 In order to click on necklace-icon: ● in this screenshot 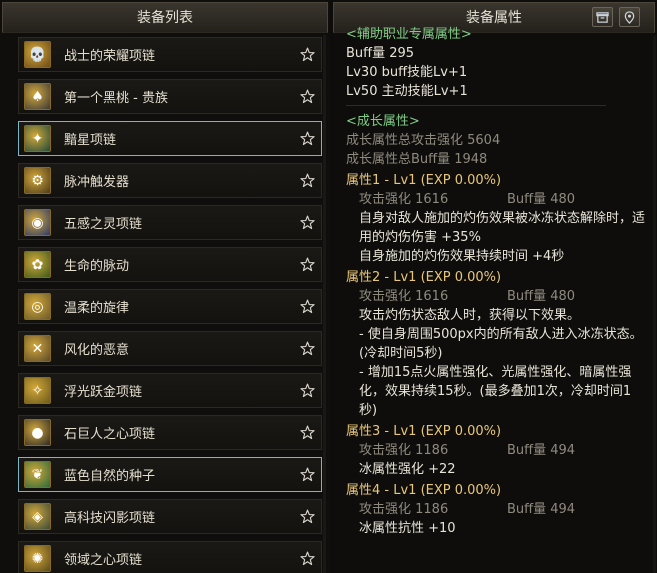, I will do `click(37, 432)`.